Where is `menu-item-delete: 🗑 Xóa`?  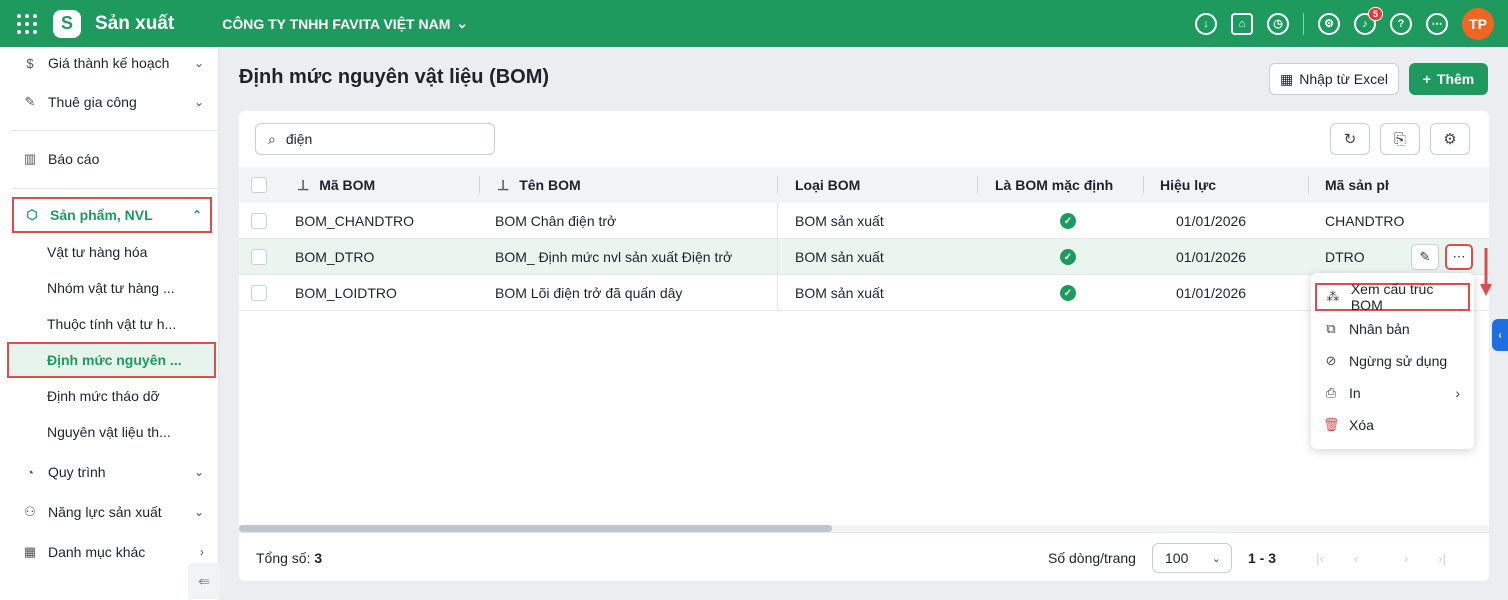
menu-item-delete: 🗑 Xóa is located at coordinates (1392, 425).